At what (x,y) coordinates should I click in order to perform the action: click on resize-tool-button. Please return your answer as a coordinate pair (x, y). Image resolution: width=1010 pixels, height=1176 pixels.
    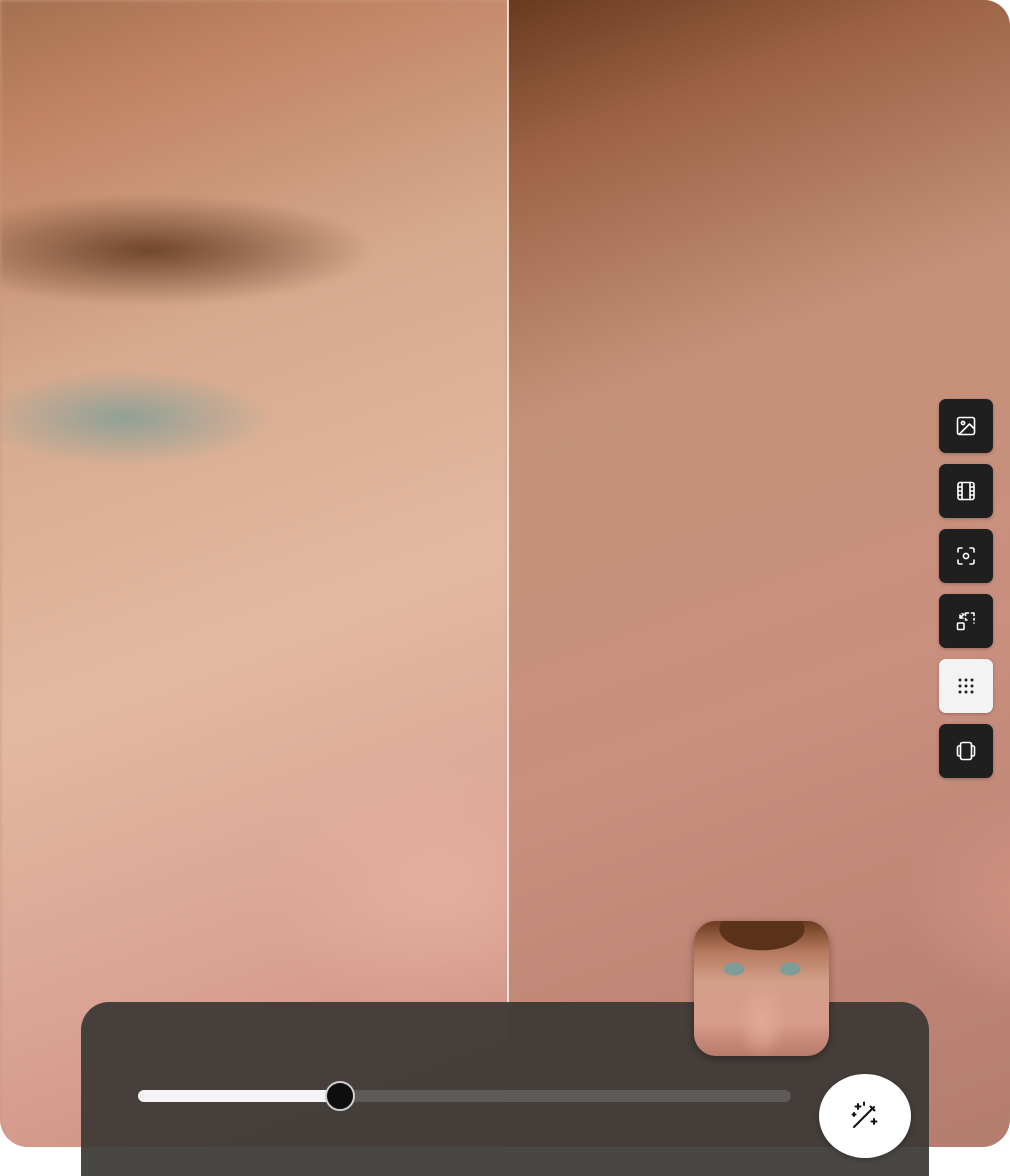
    Looking at the image, I should click on (966, 621).